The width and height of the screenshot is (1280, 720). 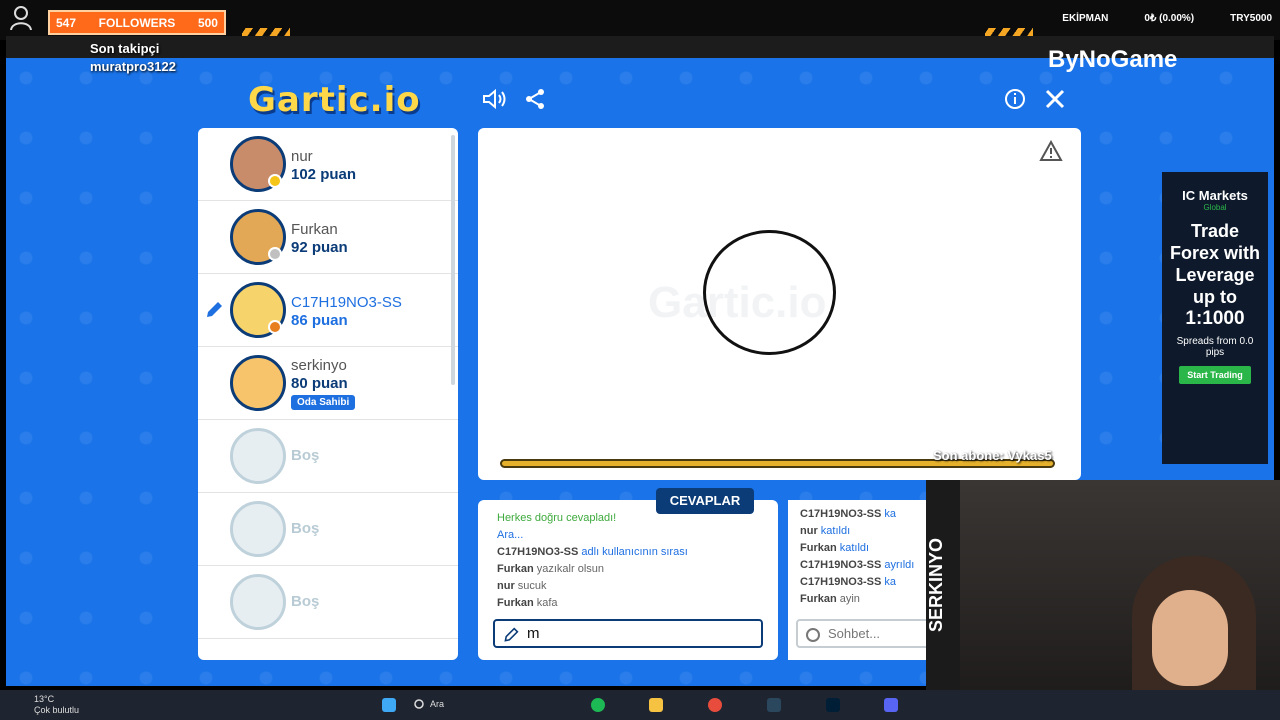 I want to click on player-row-drawing: C17H19NO3-SS 86 puan, so click(x=328, y=310).